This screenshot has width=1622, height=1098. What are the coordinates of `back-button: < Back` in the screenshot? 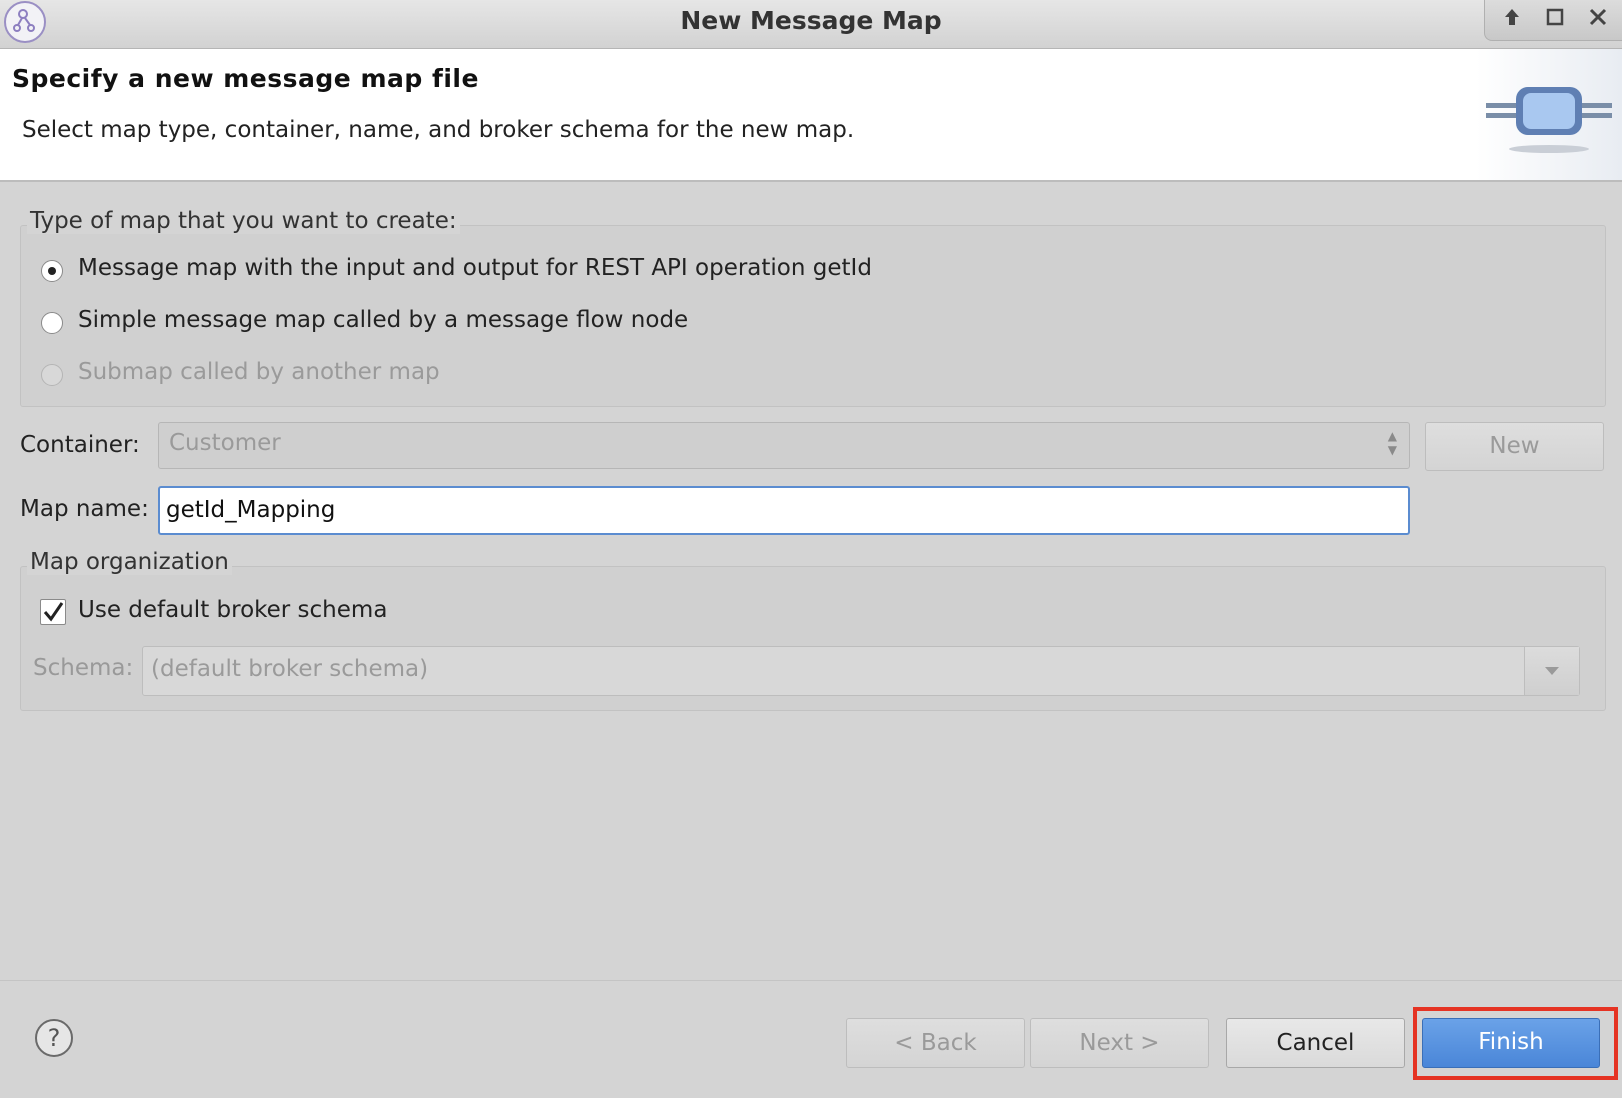 It's located at (935, 1043).